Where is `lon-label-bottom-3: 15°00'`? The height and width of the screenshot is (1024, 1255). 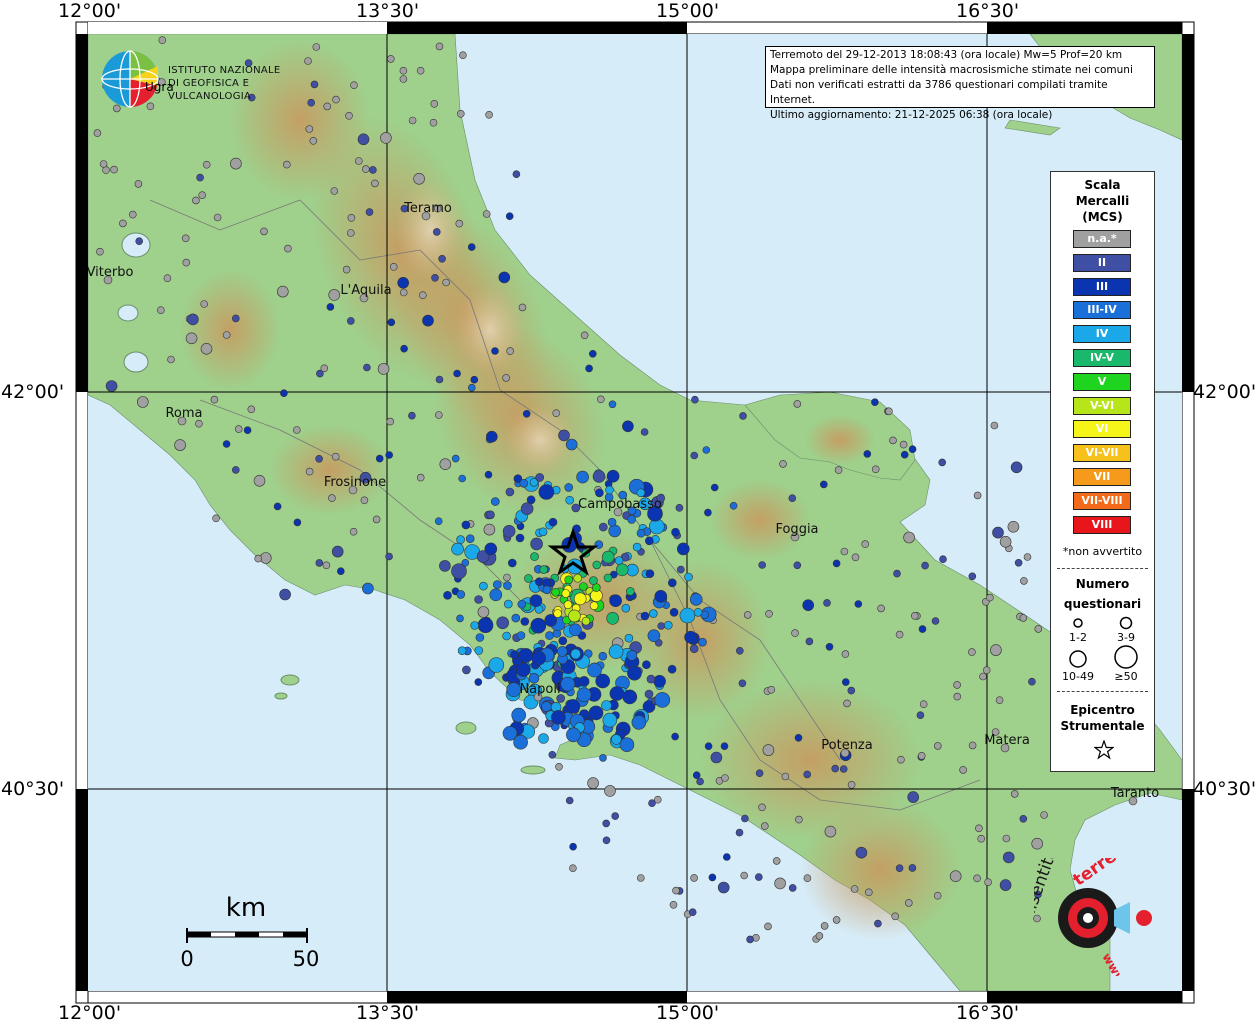
lon-label-bottom-3: 15°00' is located at coordinates (688, 1013).